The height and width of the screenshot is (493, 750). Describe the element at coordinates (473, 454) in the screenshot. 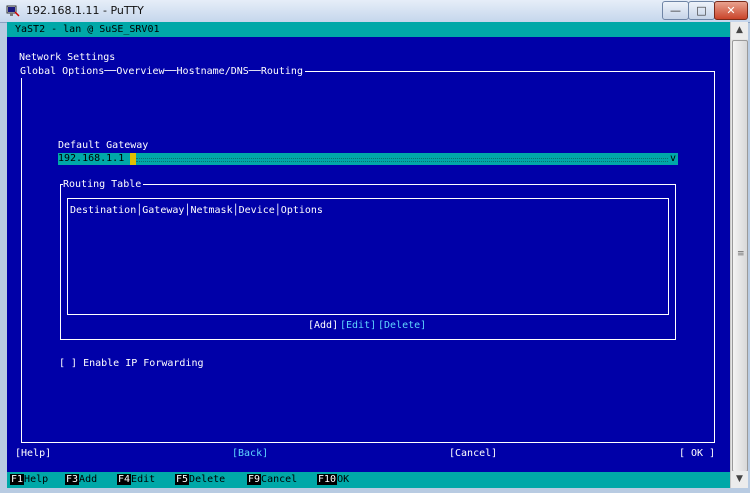

I see `cancel-button: [Cancel]` at that location.